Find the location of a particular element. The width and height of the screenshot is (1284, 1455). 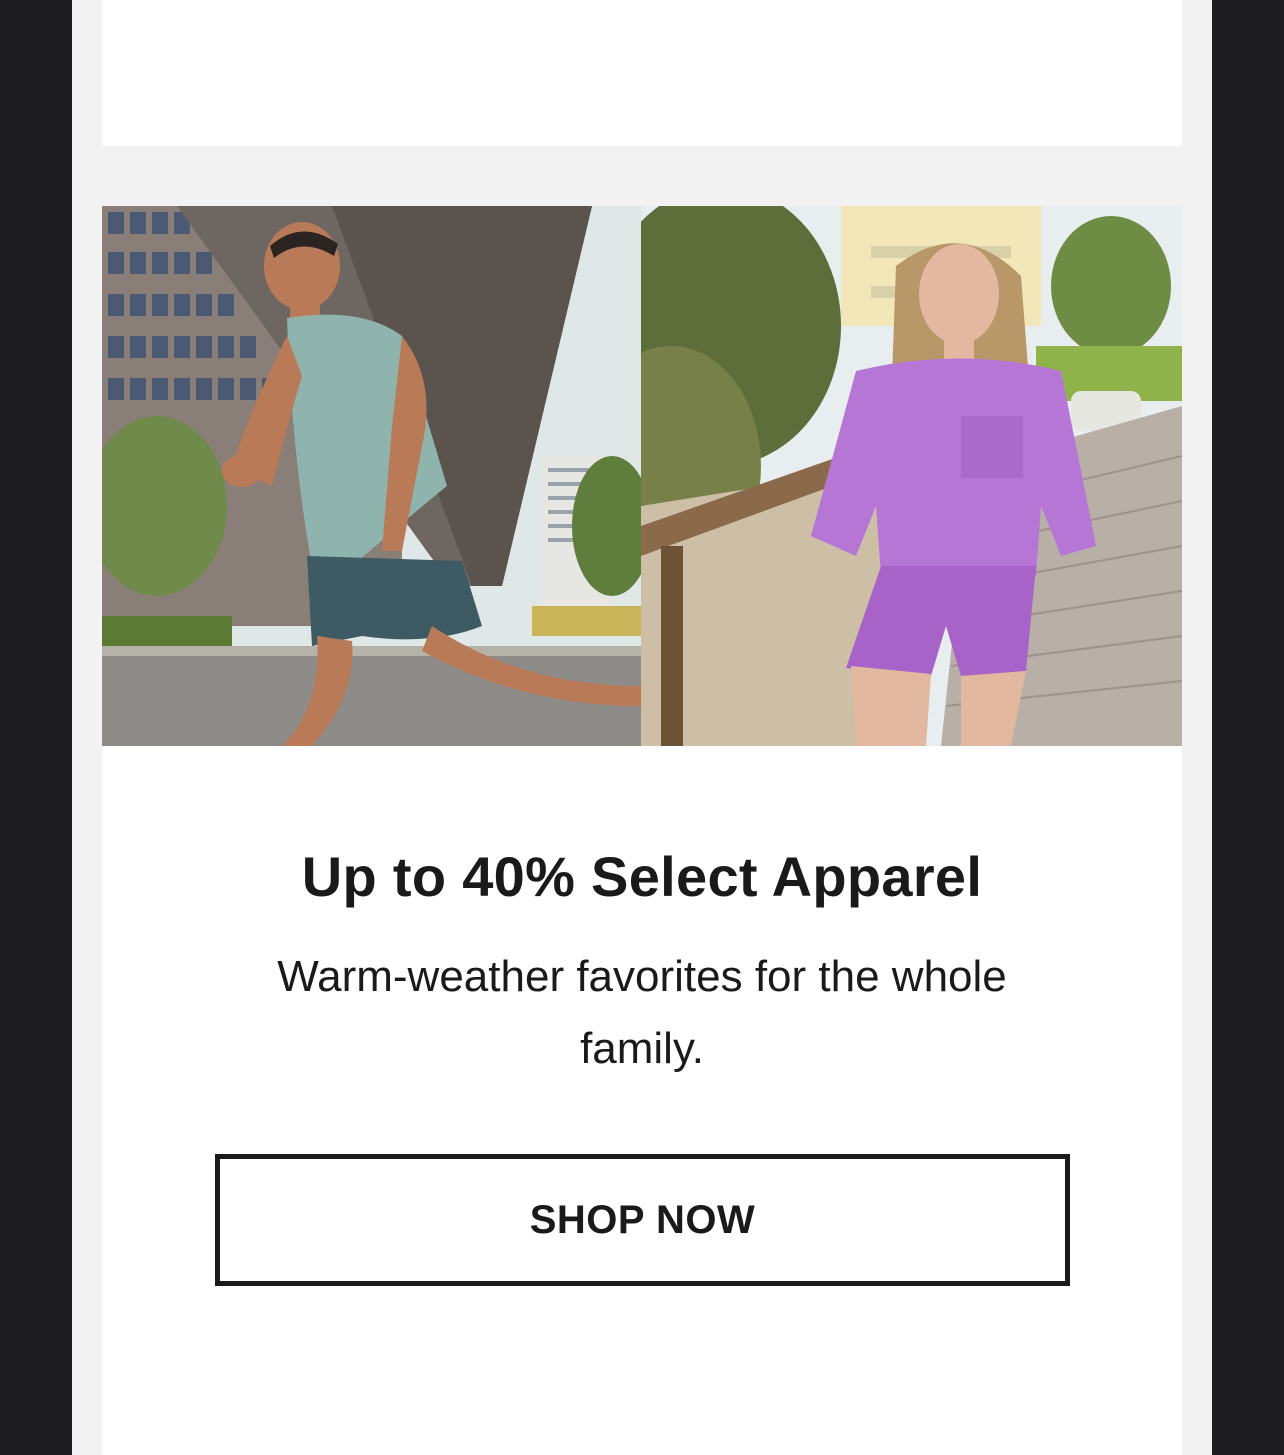

promo-headline: Up to 40% Select Apparel is located at coordinates (642, 876).